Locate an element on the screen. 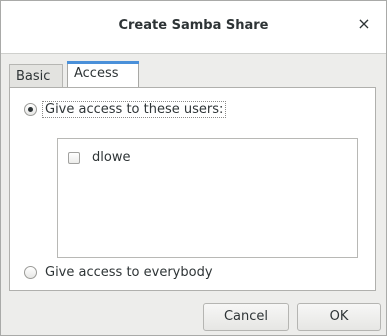 The image size is (387, 336). tab-basic: Basic is located at coordinates (36, 76).